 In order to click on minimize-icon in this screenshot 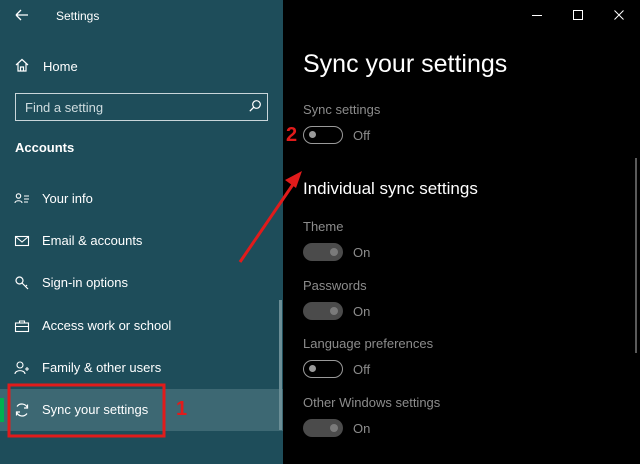, I will do `click(537, 15)`.